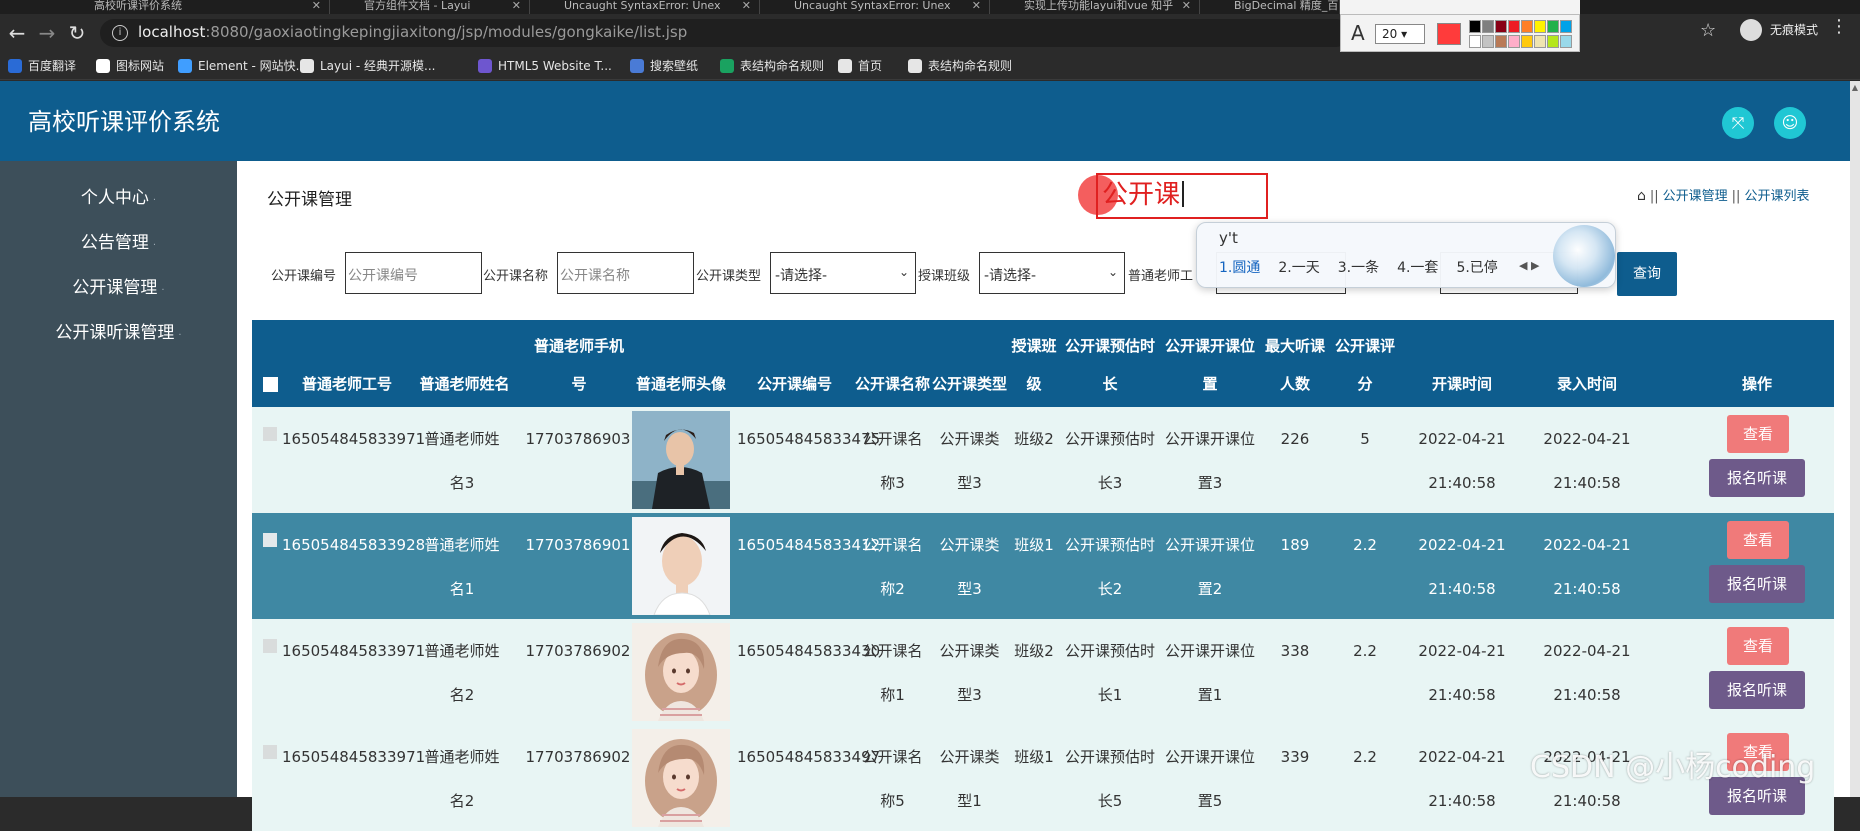 This screenshot has width=1860, height=831. I want to click on course-name-input: 公开课名称, so click(625, 273).